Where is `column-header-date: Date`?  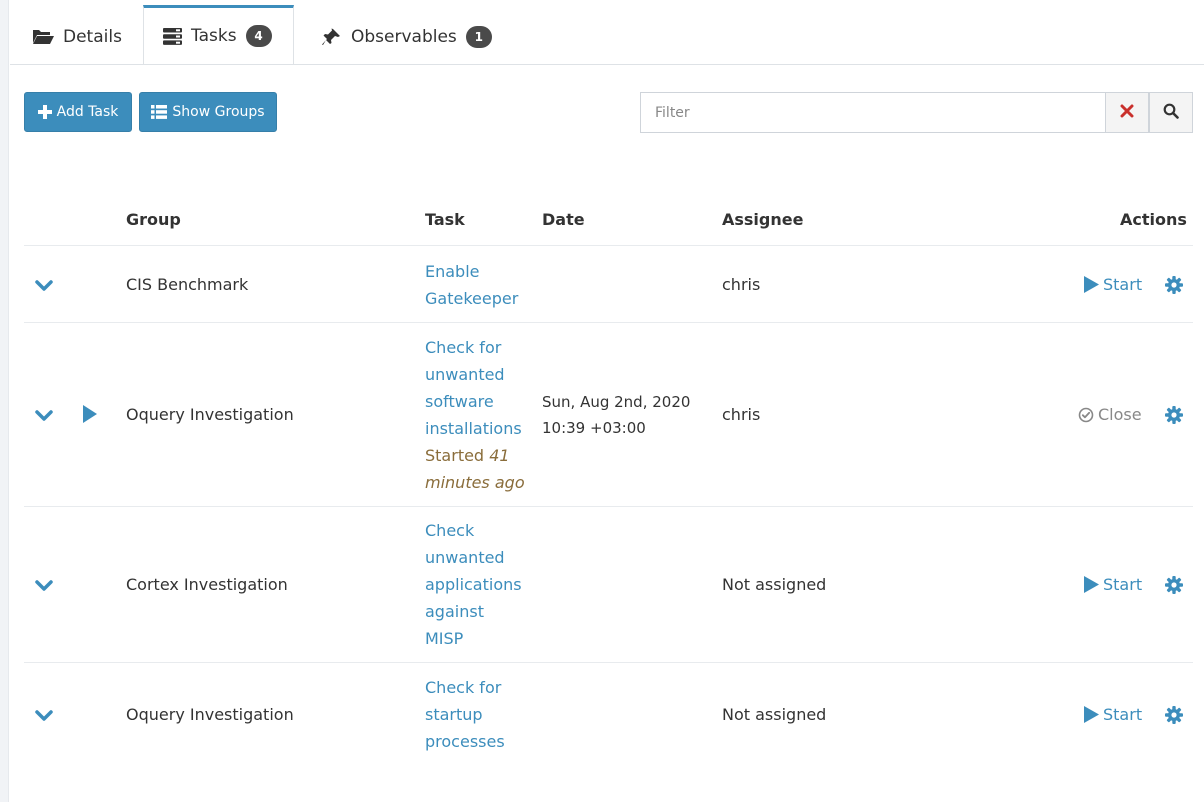
column-header-date: Date is located at coordinates (563, 219).